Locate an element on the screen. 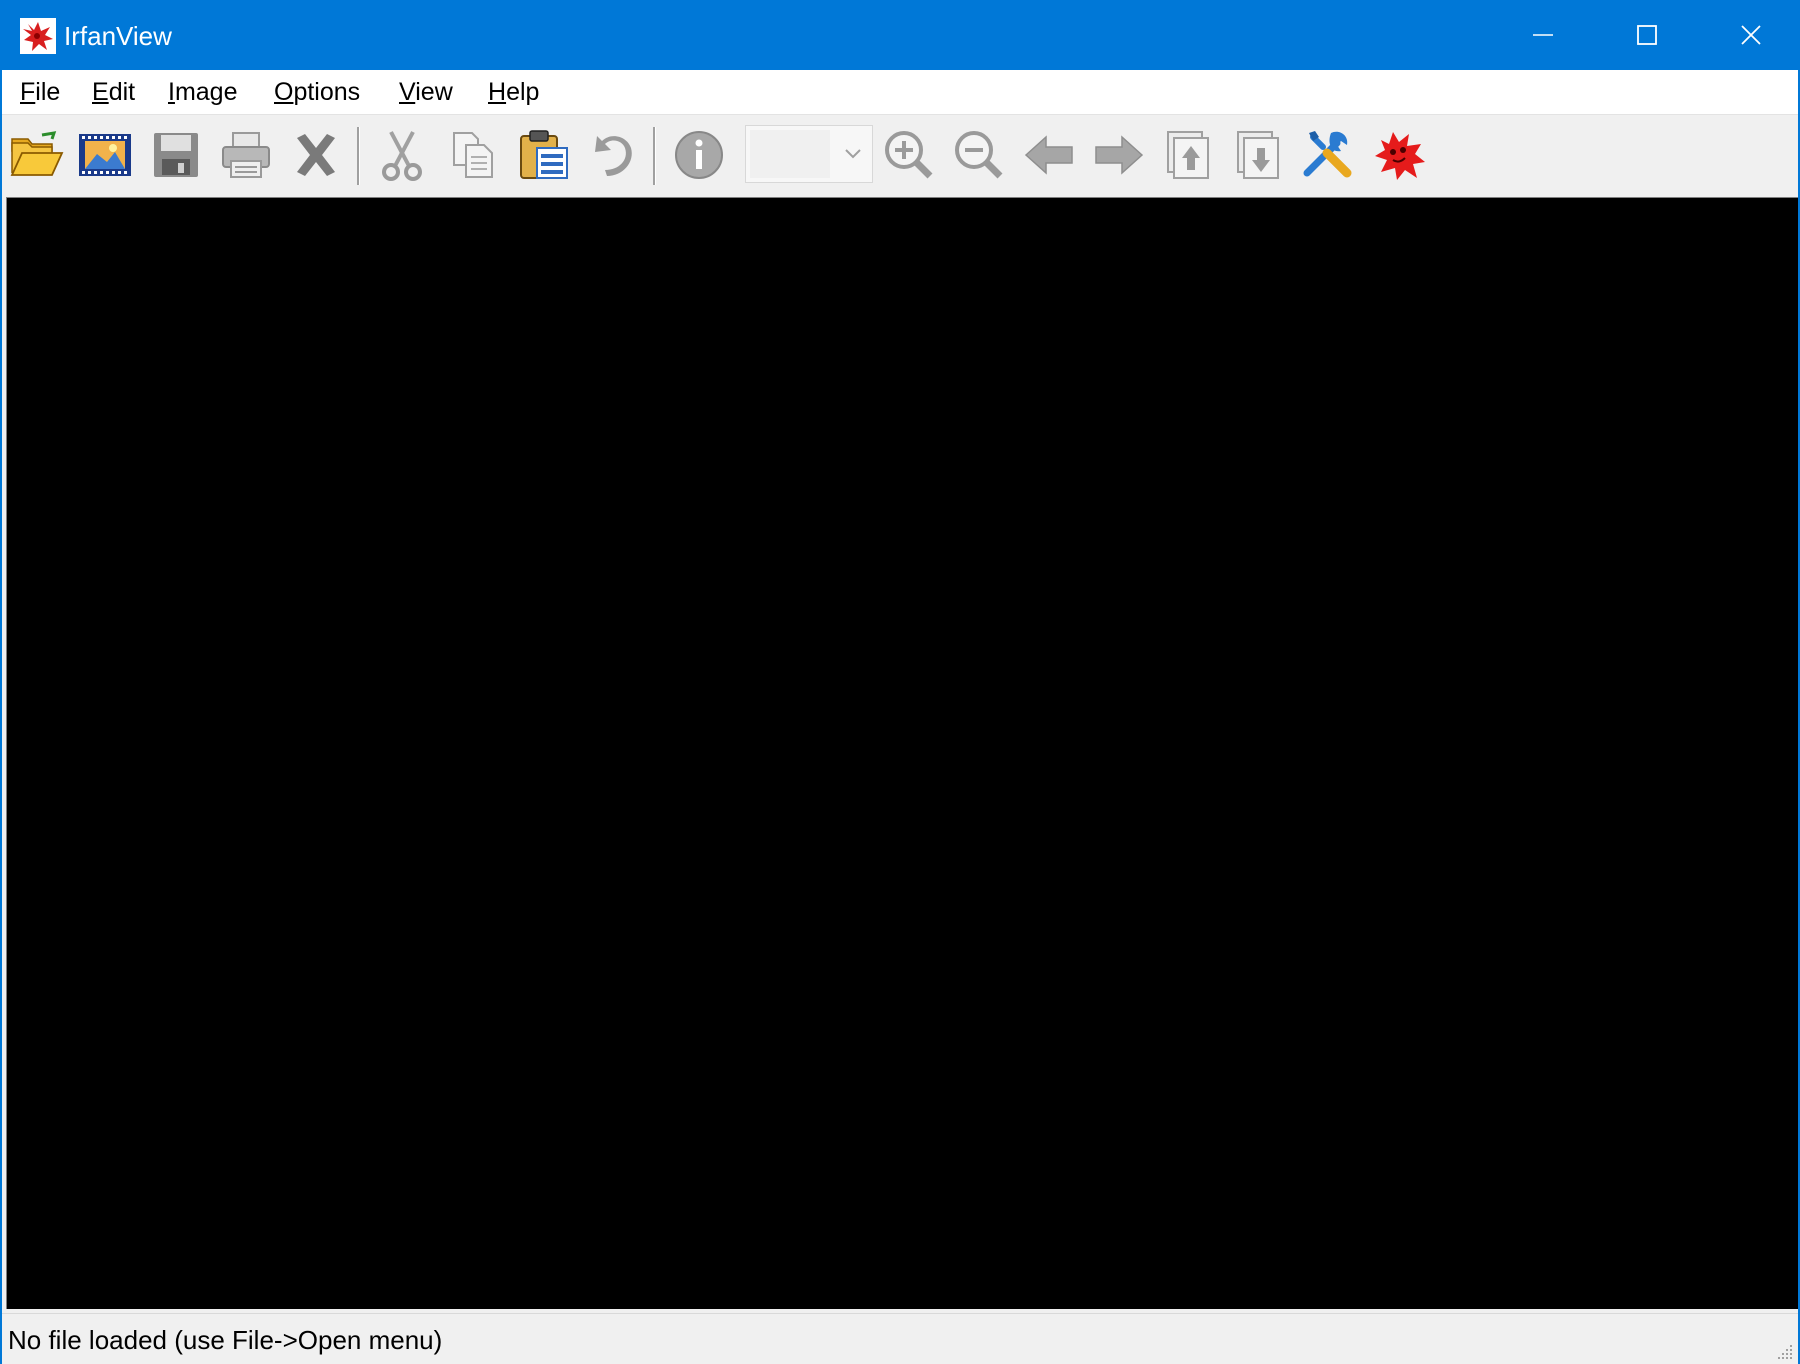 The width and height of the screenshot is (1800, 1364). printer-icon is located at coordinates (246, 155).